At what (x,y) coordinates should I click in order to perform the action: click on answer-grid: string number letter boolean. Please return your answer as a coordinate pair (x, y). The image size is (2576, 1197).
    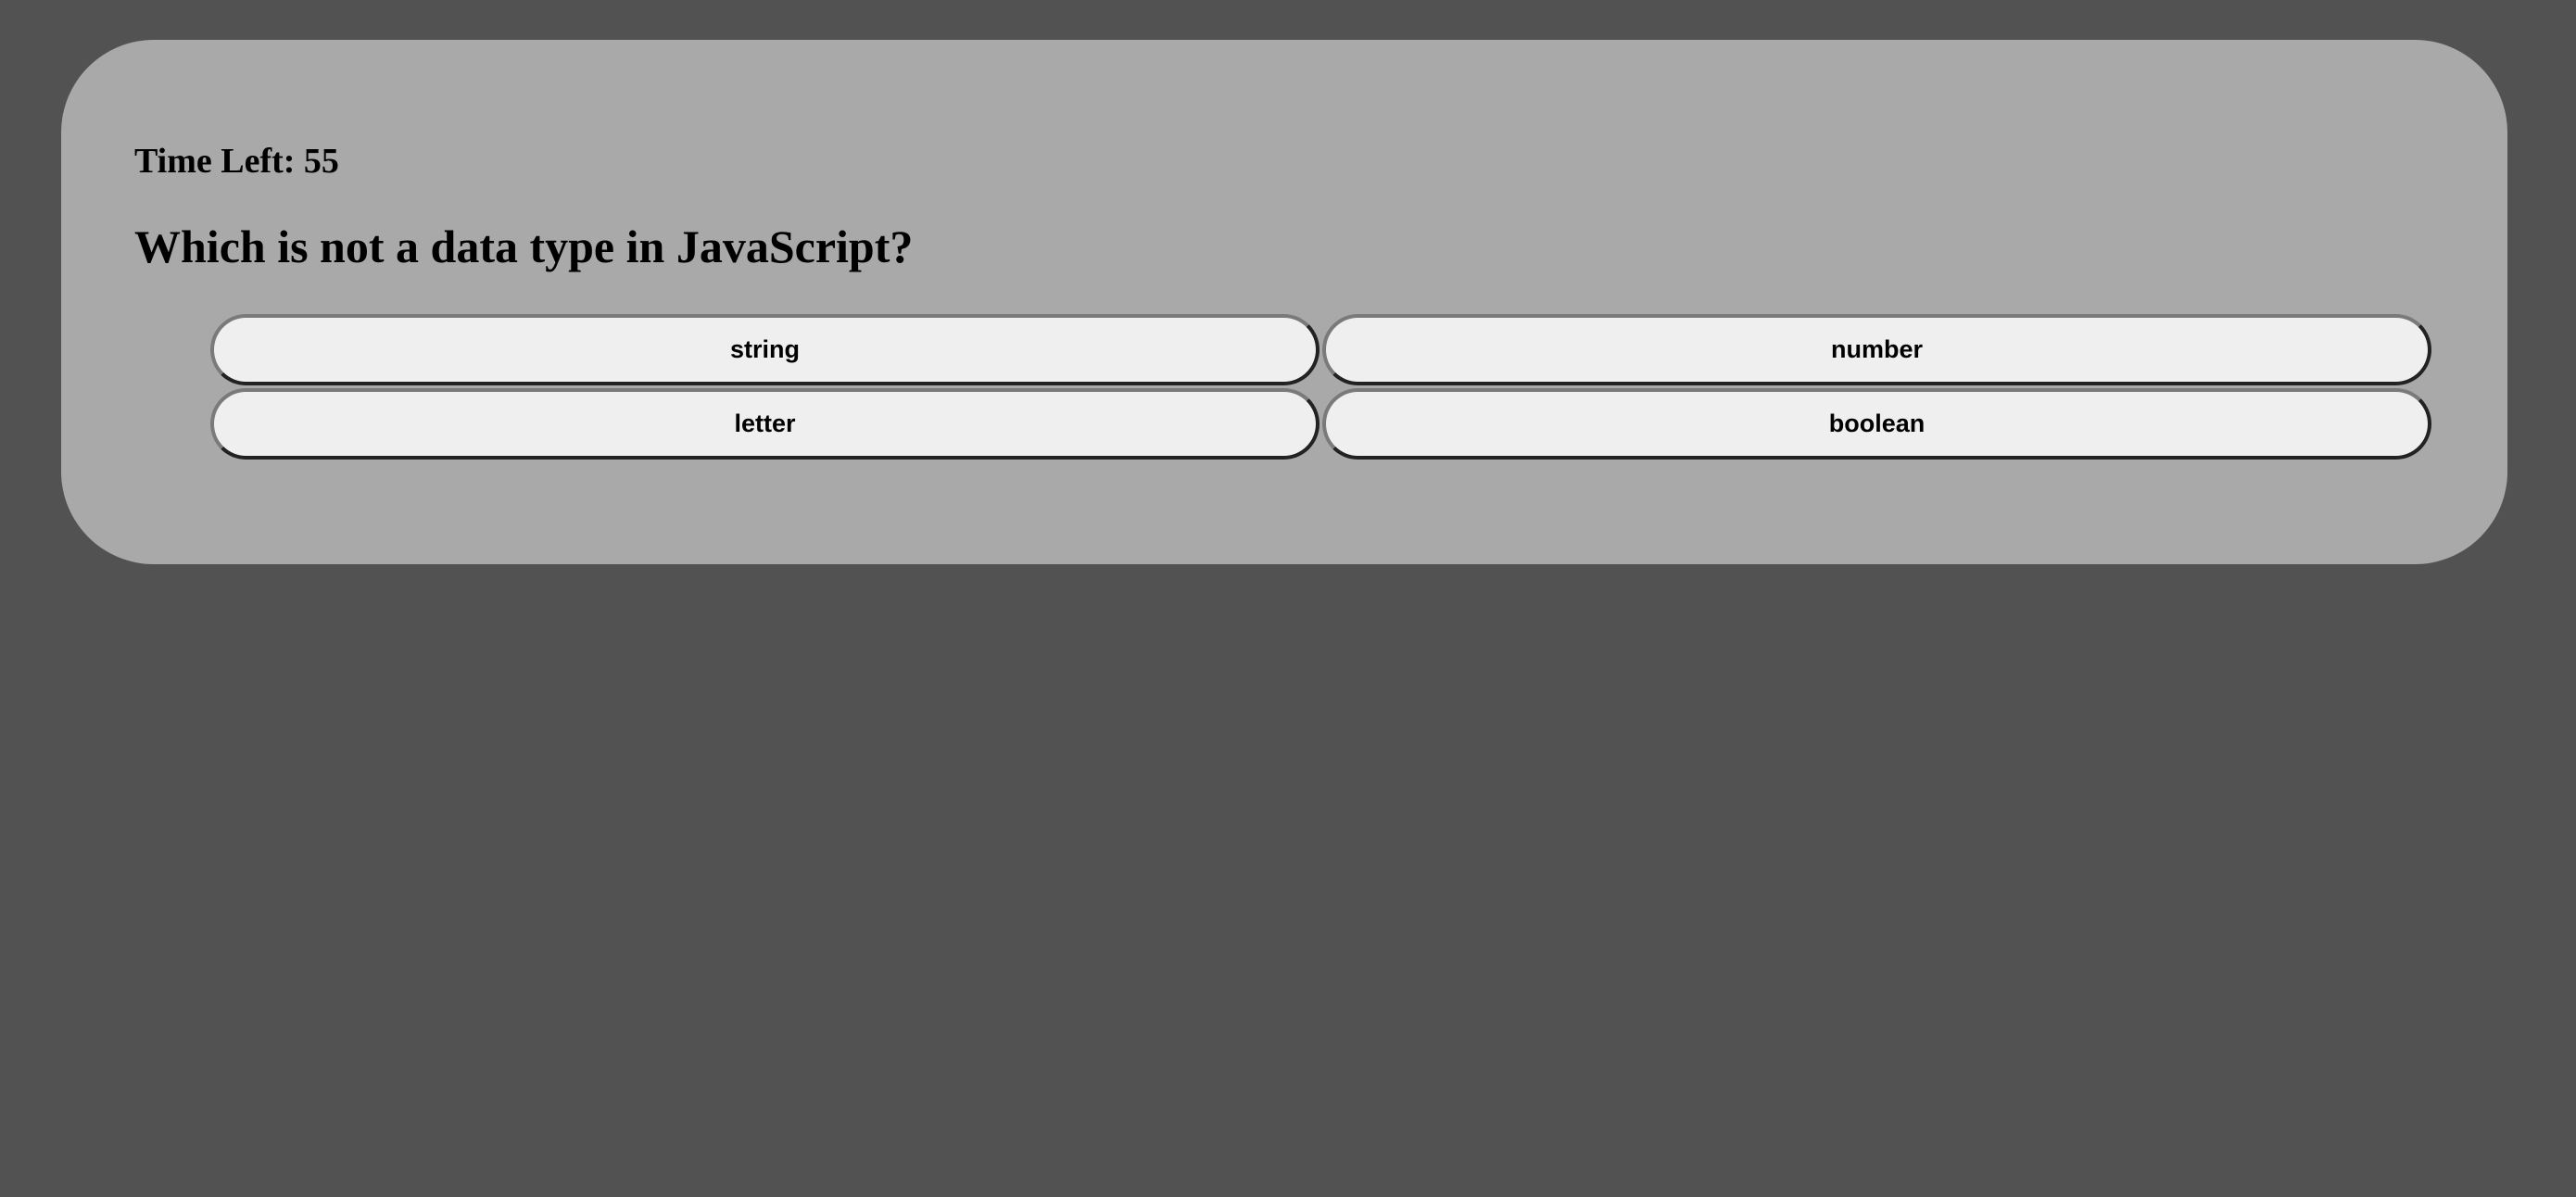
    Looking at the image, I should click on (1322, 387).